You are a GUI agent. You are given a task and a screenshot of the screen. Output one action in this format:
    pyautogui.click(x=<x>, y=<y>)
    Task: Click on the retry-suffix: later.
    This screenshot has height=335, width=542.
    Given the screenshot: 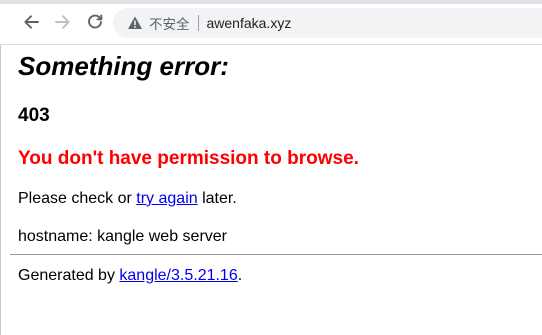 What is the action you would take?
    pyautogui.click(x=217, y=198)
    